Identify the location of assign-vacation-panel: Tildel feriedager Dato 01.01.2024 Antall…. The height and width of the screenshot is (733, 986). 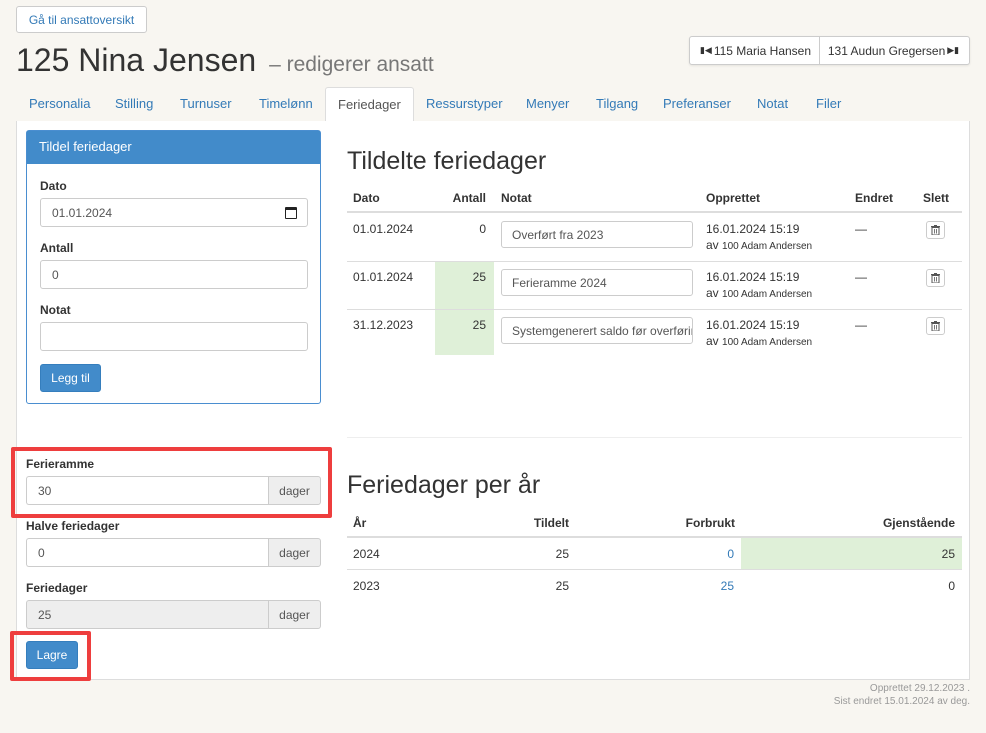
(173, 267).